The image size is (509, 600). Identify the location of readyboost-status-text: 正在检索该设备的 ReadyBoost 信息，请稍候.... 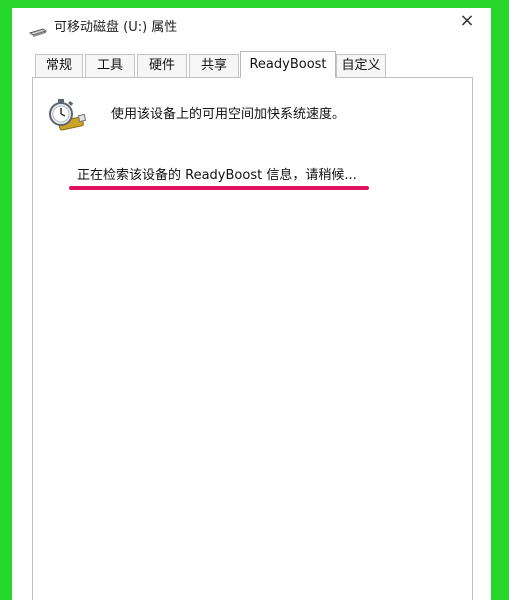
(217, 175).